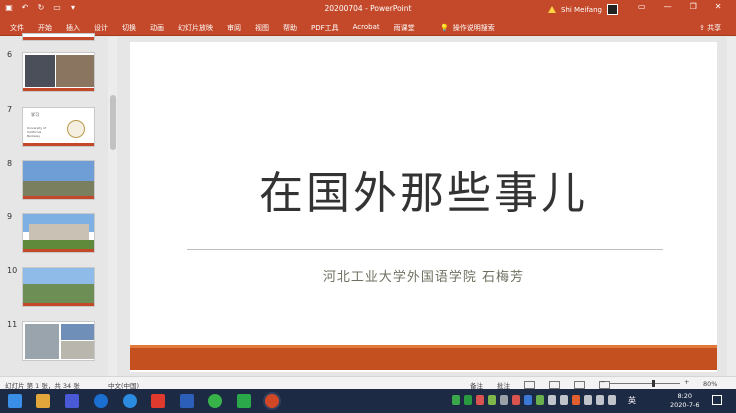 The image size is (736, 413). I want to click on thumb-building, so click(59, 232).